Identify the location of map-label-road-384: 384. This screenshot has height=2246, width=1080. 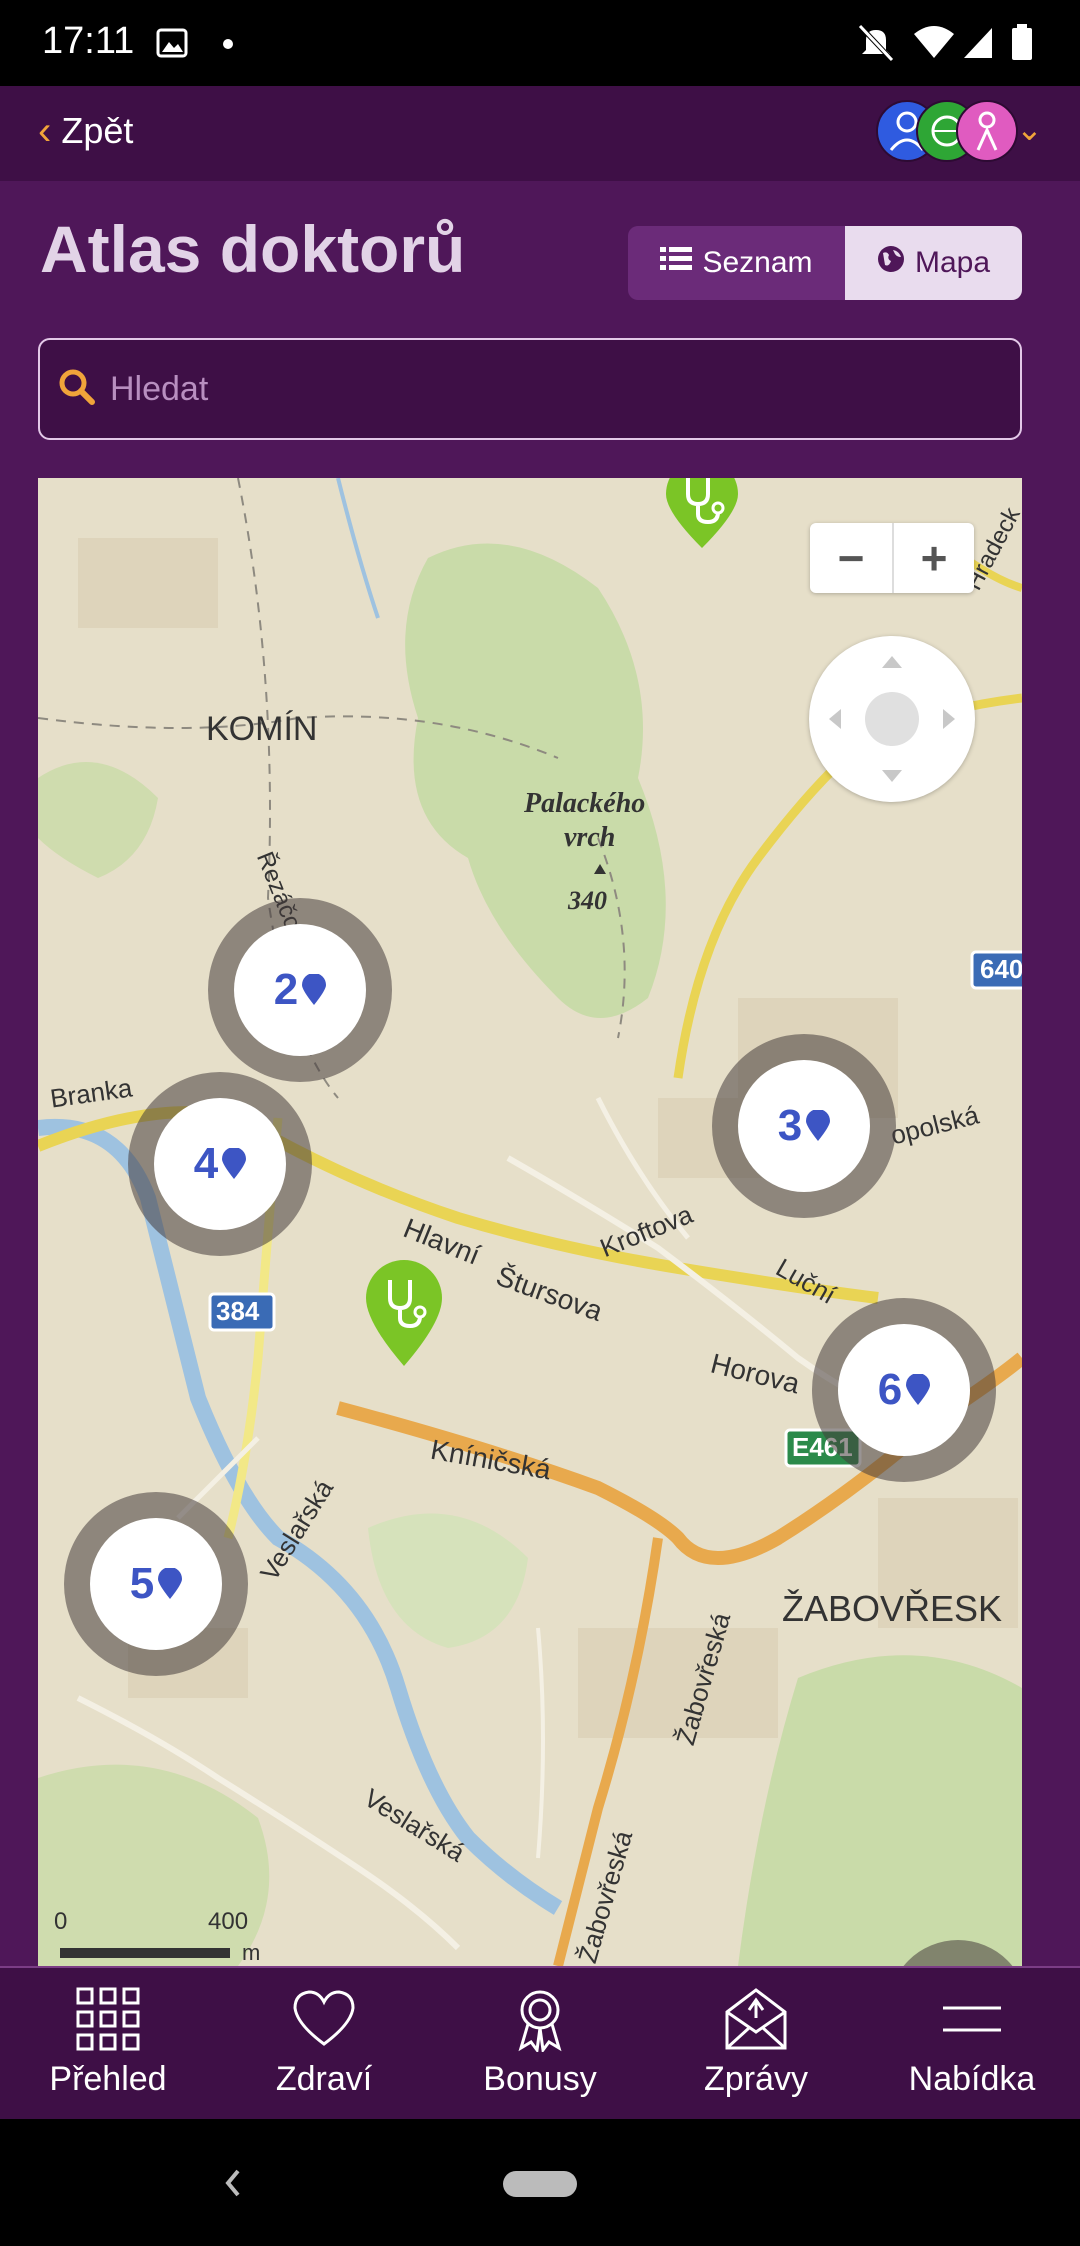
(238, 1311).